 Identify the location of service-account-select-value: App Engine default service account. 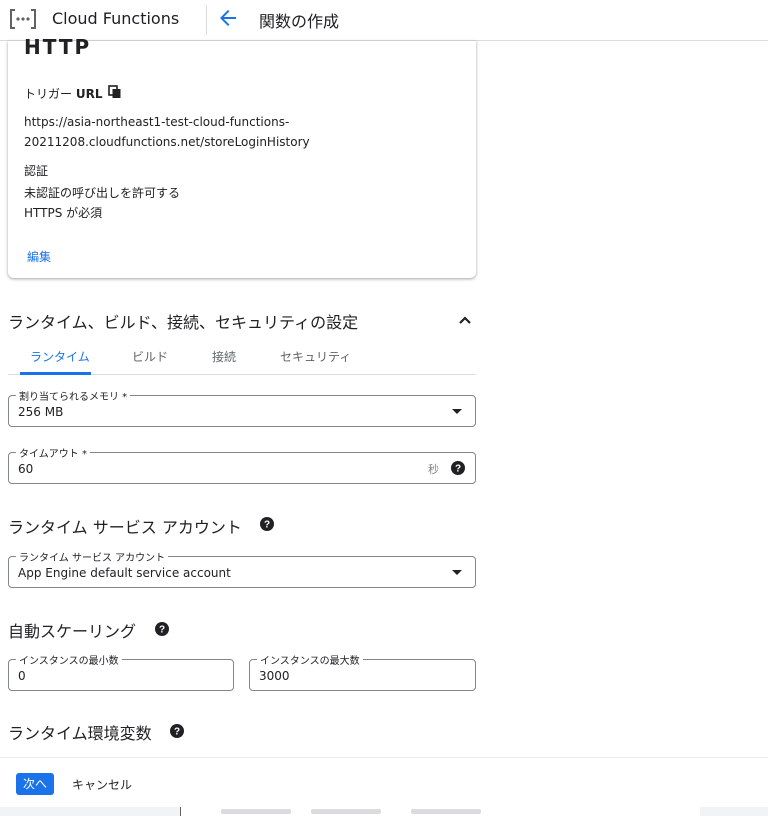
(124, 573).